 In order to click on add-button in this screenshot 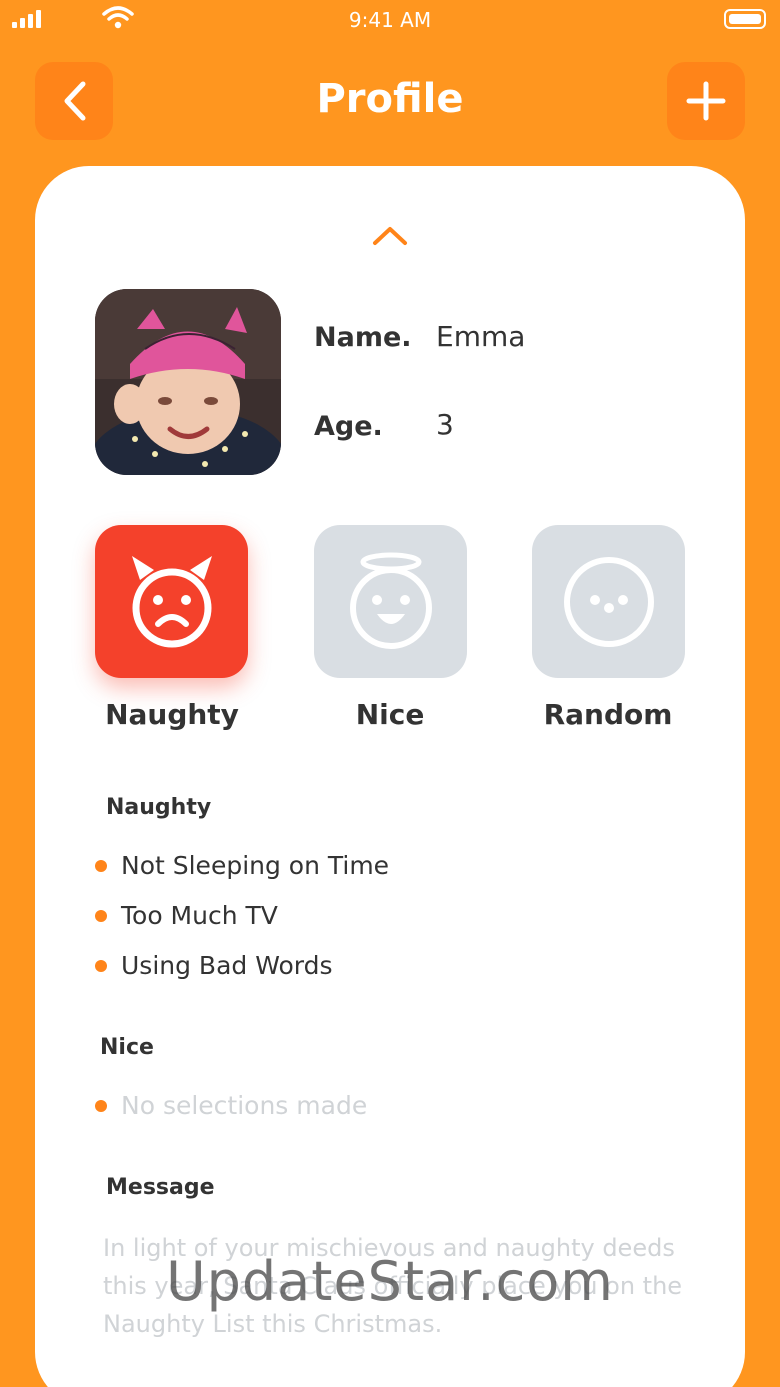, I will do `click(706, 101)`.